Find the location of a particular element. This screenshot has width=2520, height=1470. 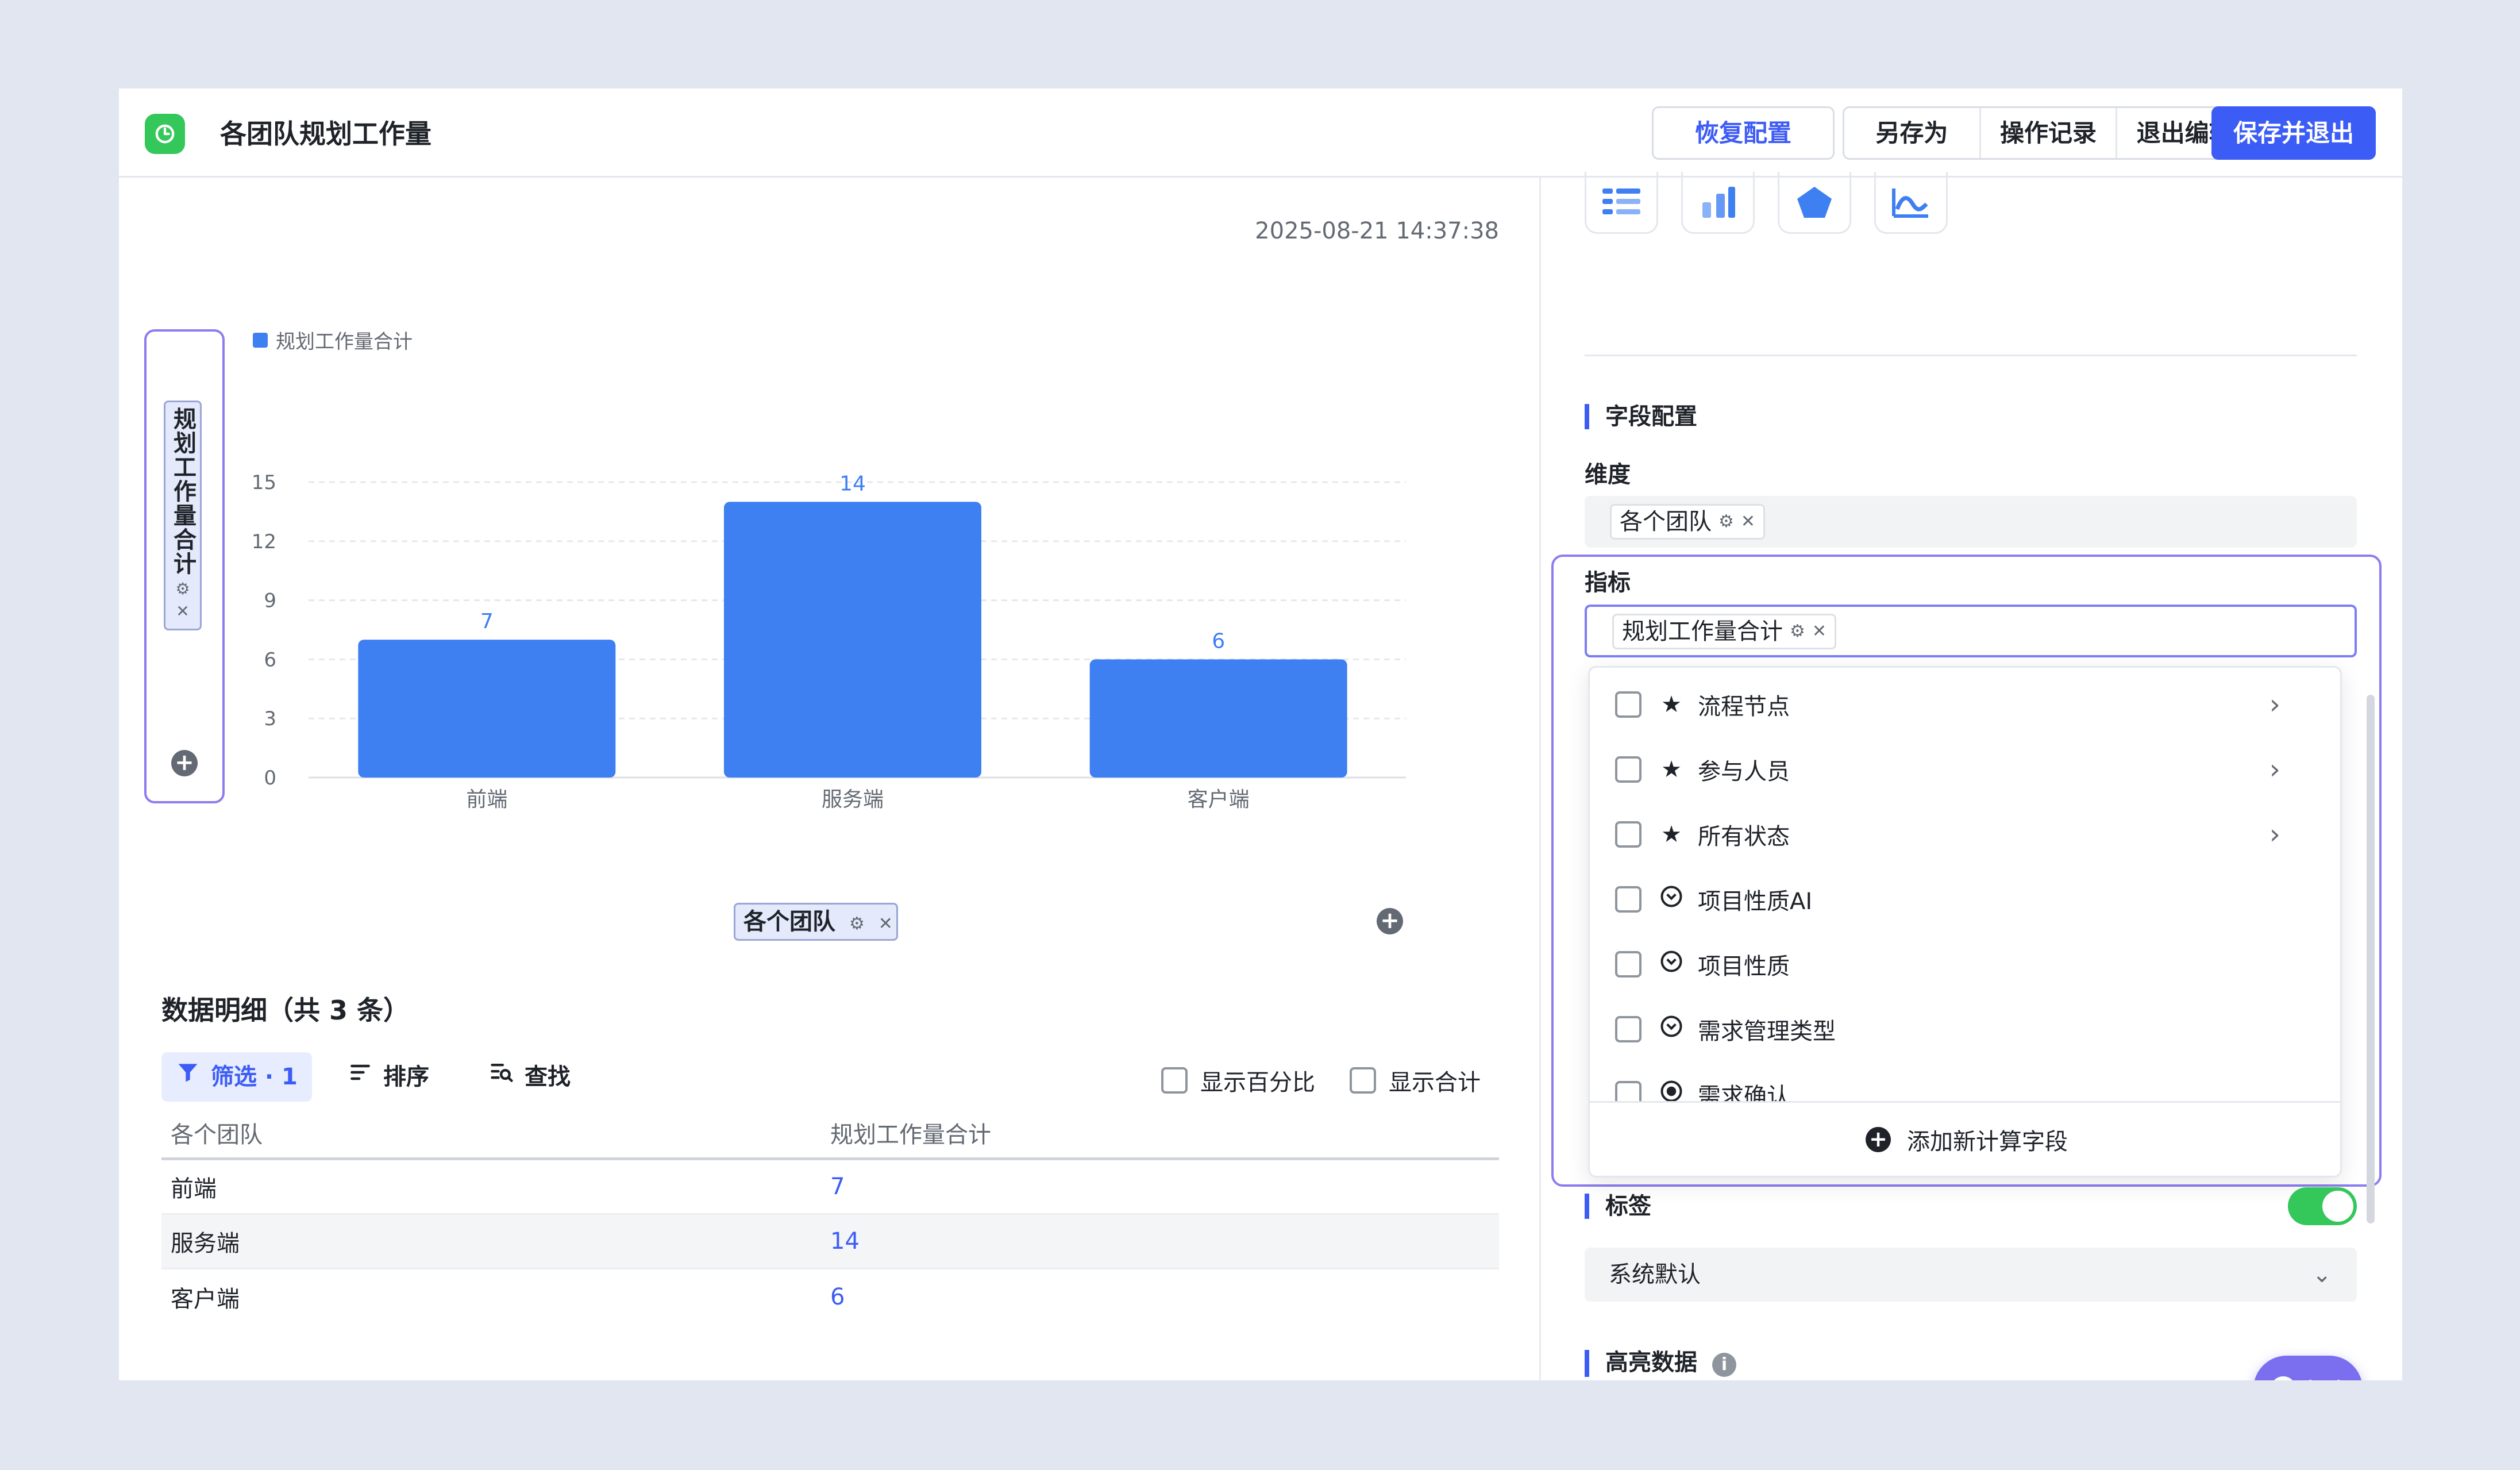

show-percent-checkbox: 显示百分比 is located at coordinates (1238, 1080).